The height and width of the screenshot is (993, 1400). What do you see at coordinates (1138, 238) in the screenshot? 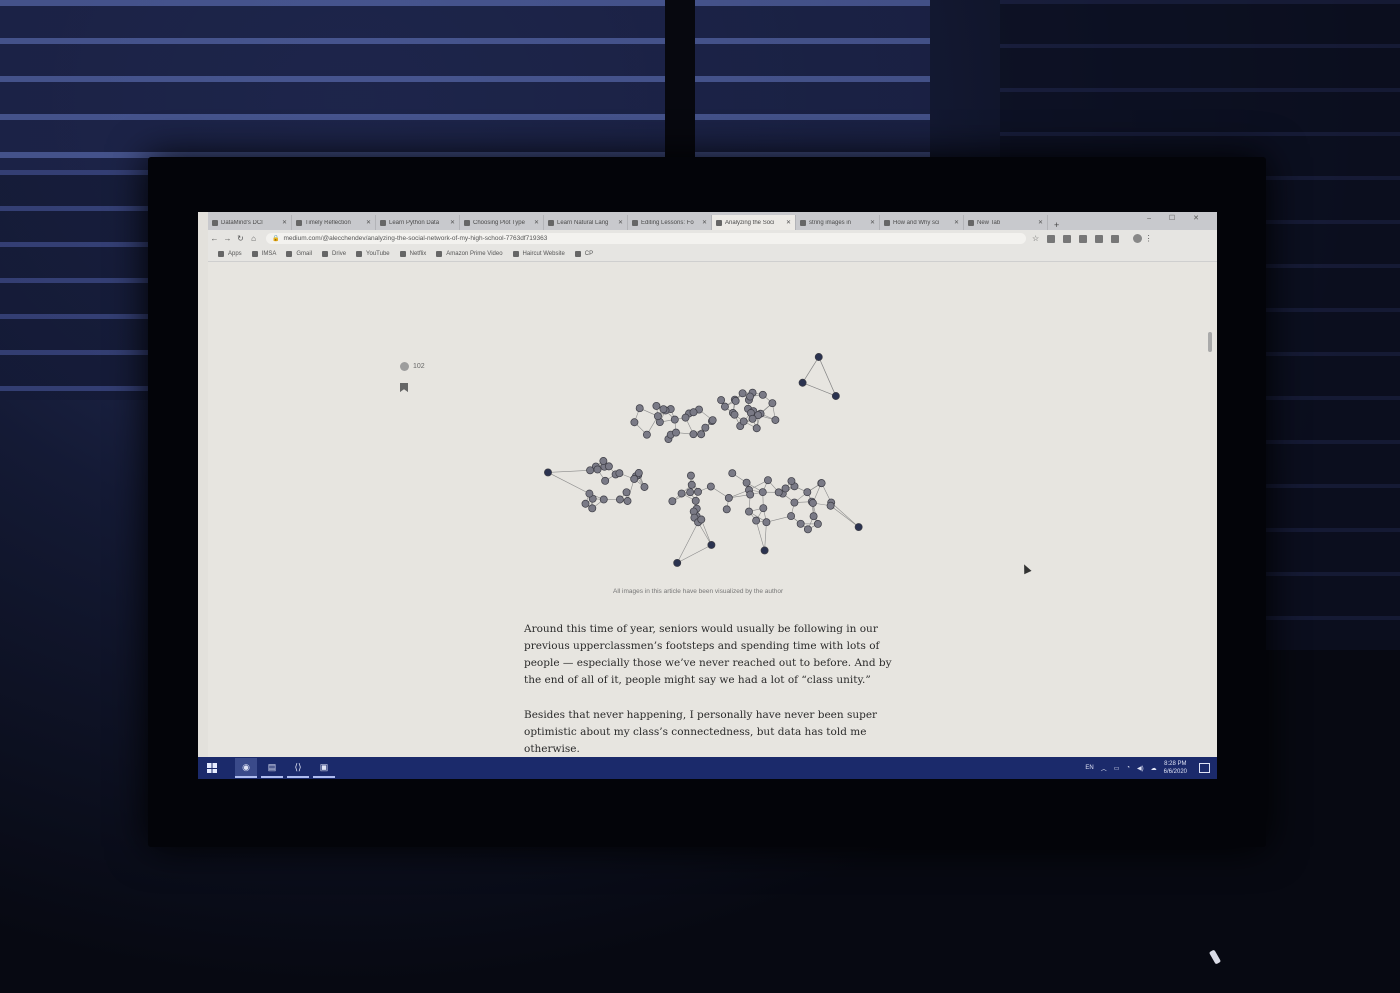
I see `profile-avatar` at bounding box center [1138, 238].